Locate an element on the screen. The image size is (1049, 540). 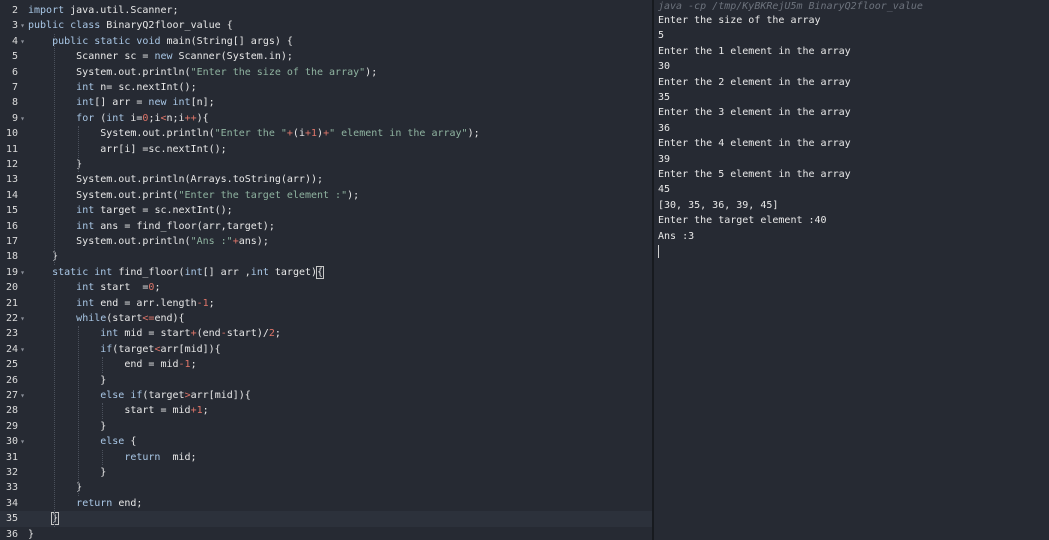
code-text: return end; is located at coordinates (85, 503).